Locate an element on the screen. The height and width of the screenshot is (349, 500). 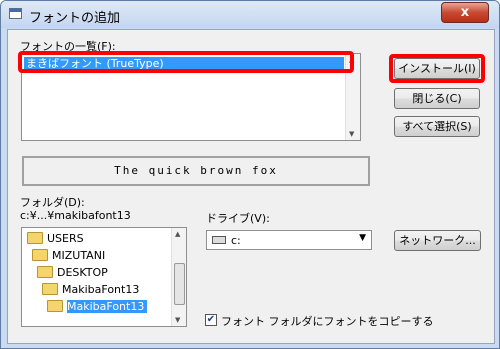
scroll-up-icon: ▲ is located at coordinates (177, 234).